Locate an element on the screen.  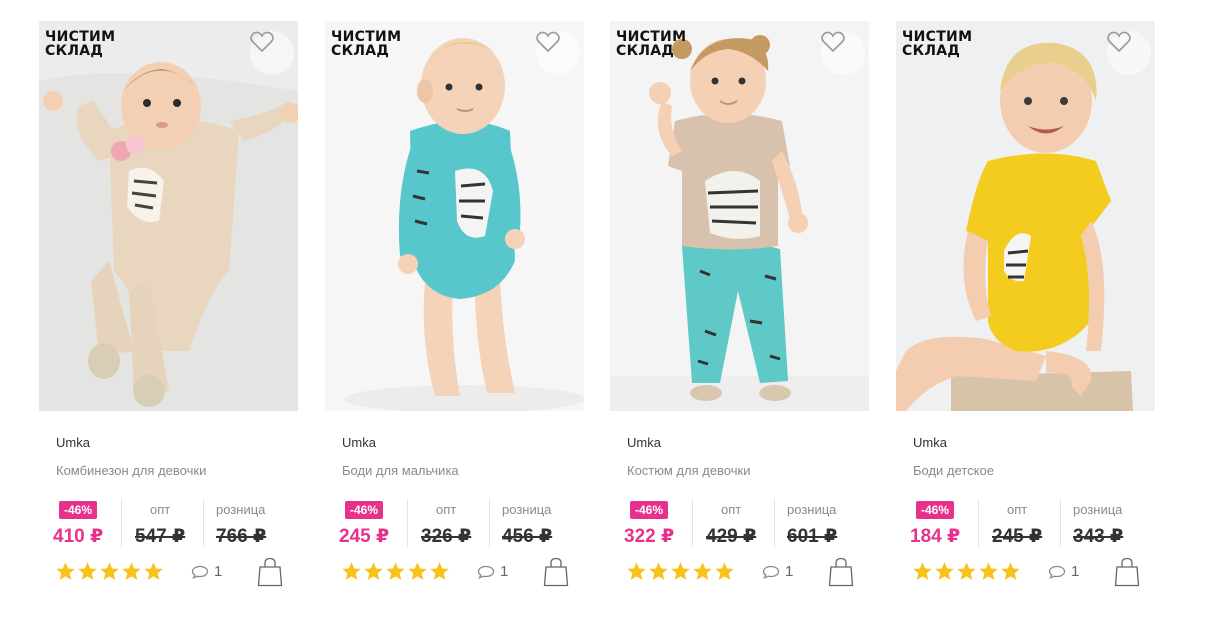
retail-price: 456 ₽ is located at coordinates (527, 536).